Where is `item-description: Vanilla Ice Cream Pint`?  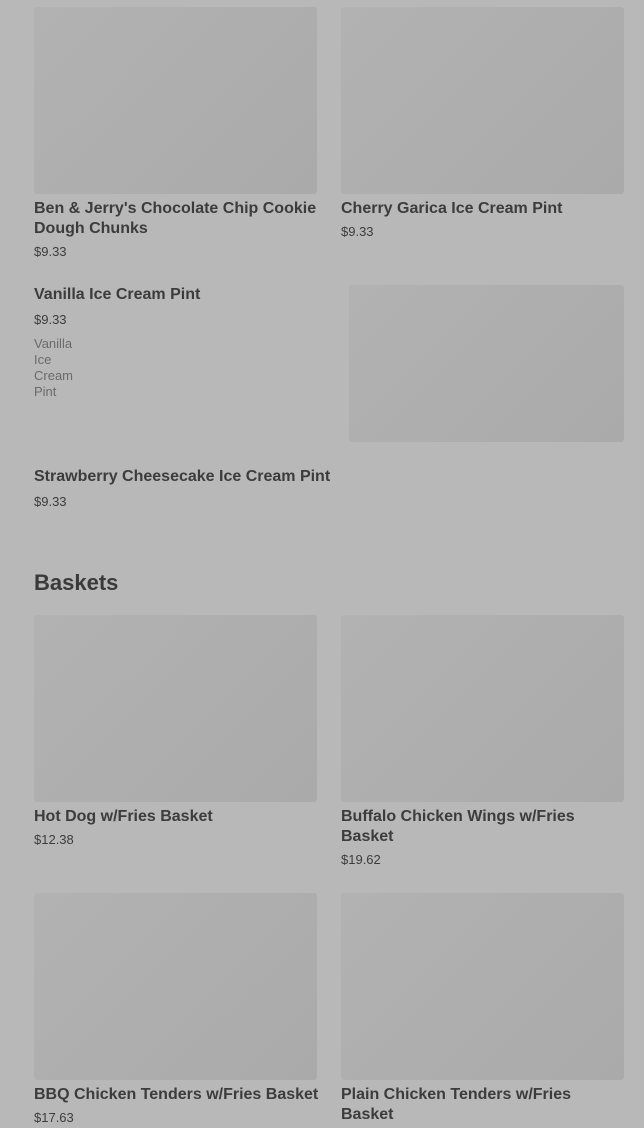
item-description: Vanilla Ice Cream Pint is located at coordinates (54, 367).